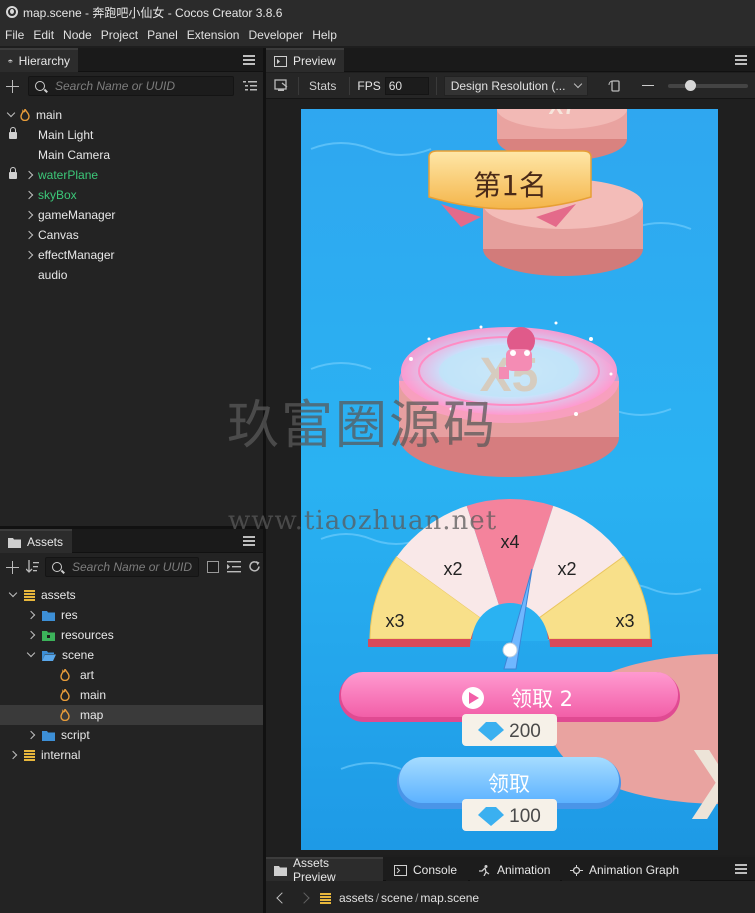 This screenshot has width=755, height=913. What do you see at coordinates (452, 569) in the screenshot?
I see `wheel-segment-x2-left: x2` at bounding box center [452, 569].